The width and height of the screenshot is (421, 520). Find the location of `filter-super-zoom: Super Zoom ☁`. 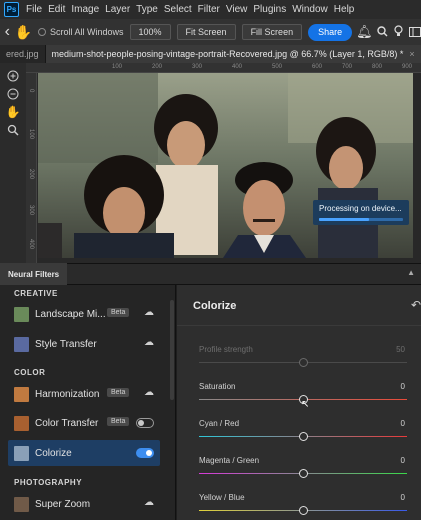

filter-super-zoom: Super Zoom ☁ is located at coordinates (84, 504).